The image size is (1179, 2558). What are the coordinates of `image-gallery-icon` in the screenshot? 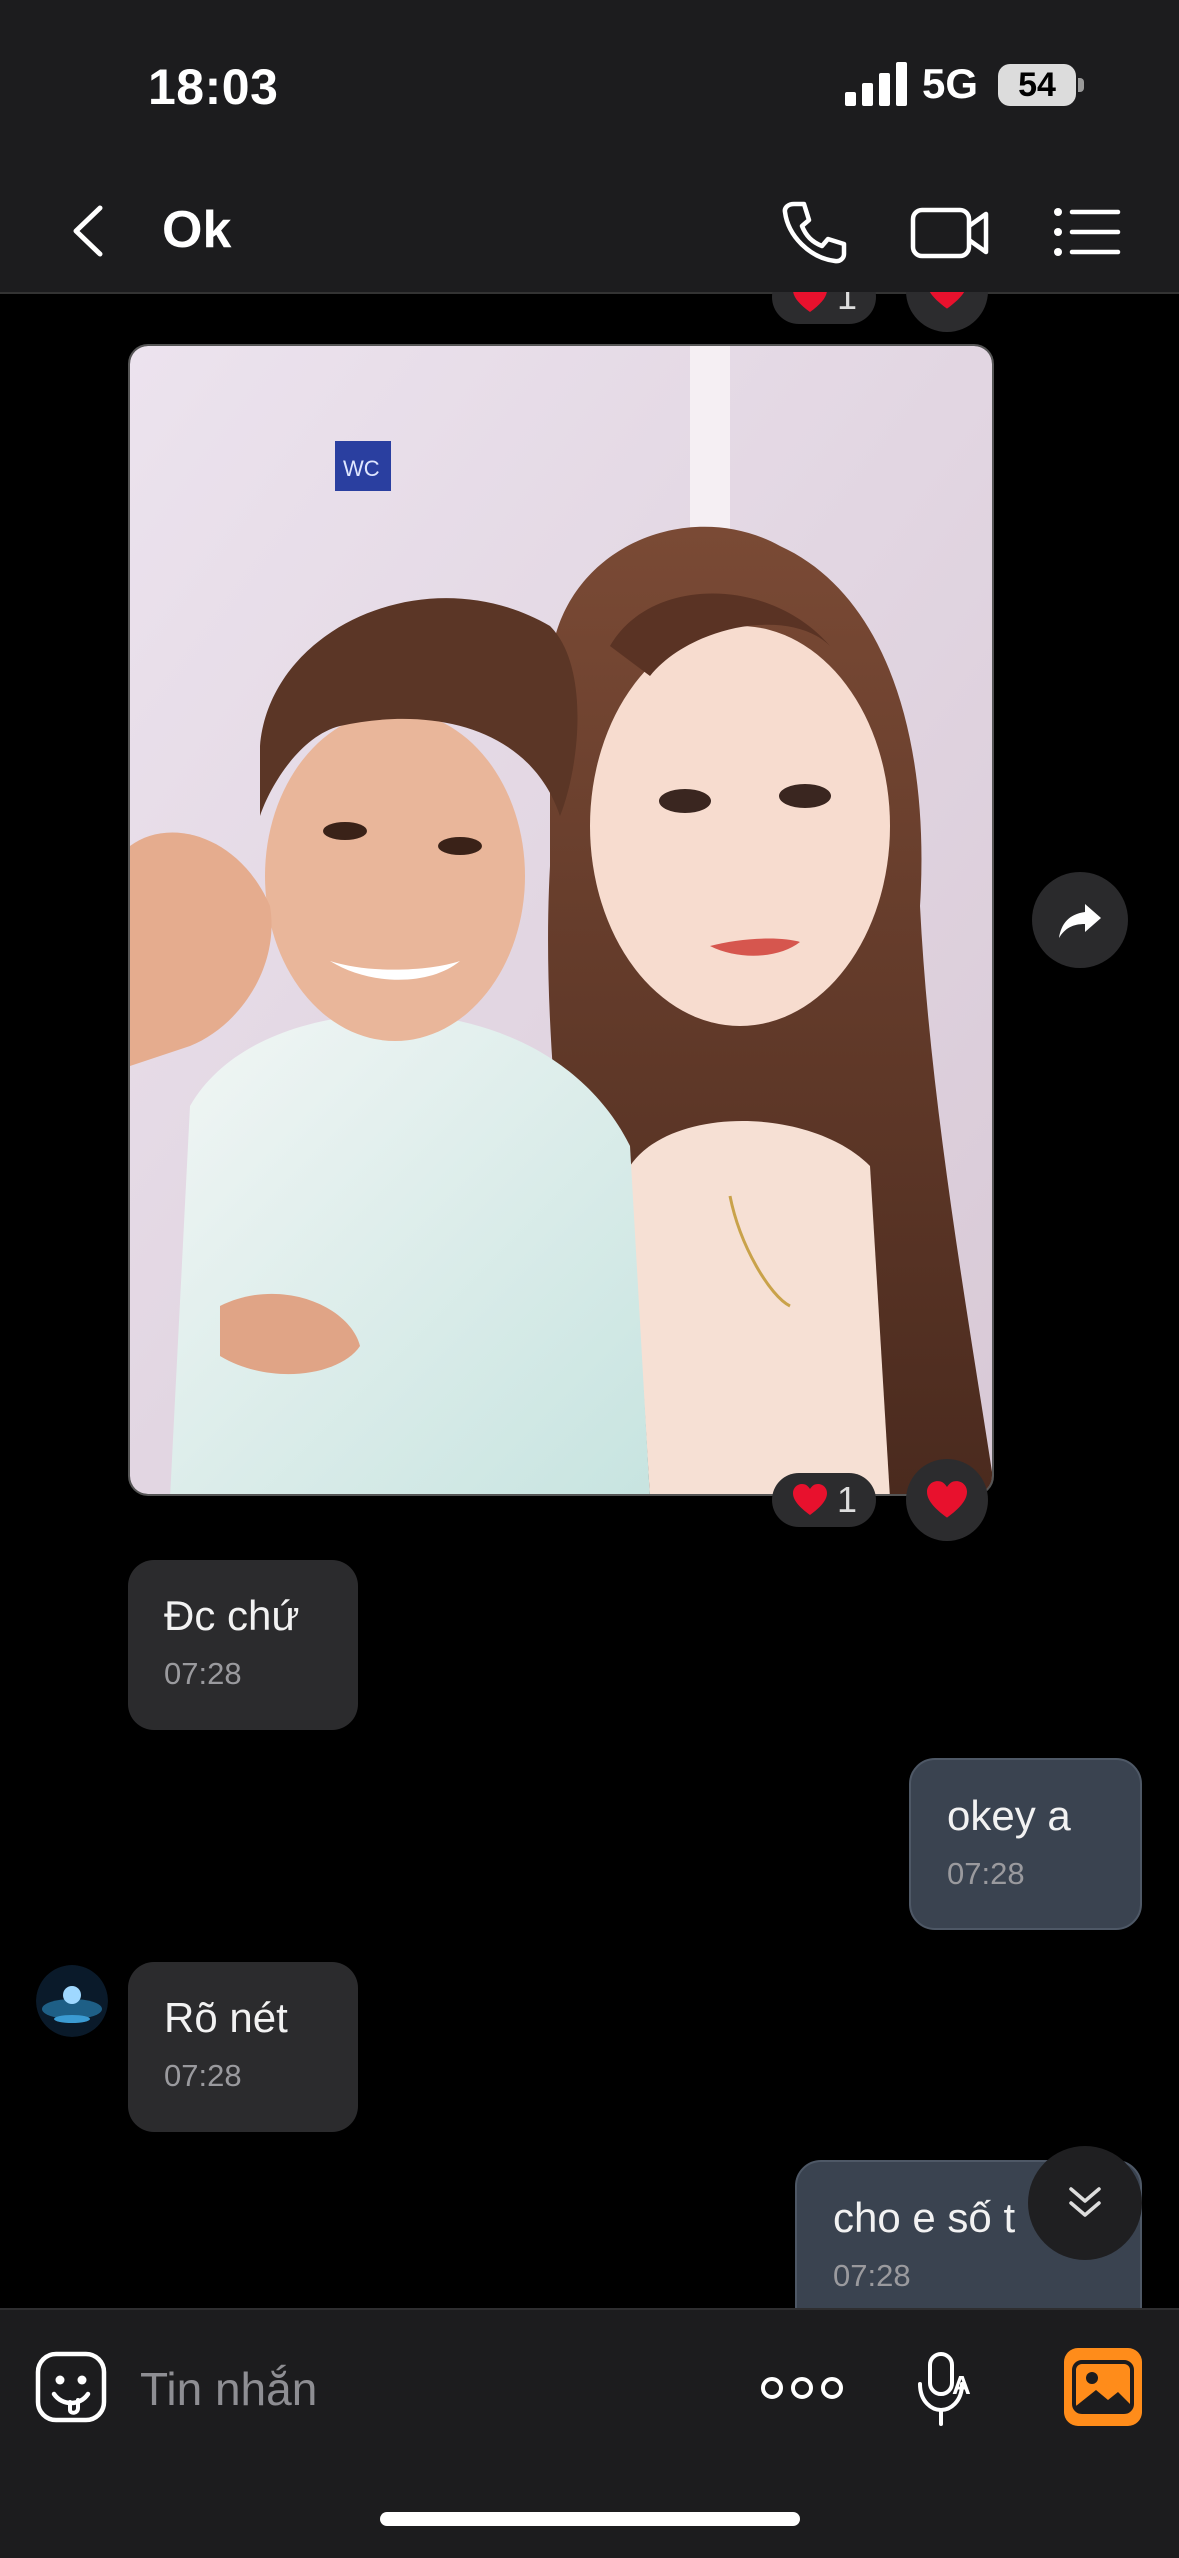 It's located at (1103, 2387).